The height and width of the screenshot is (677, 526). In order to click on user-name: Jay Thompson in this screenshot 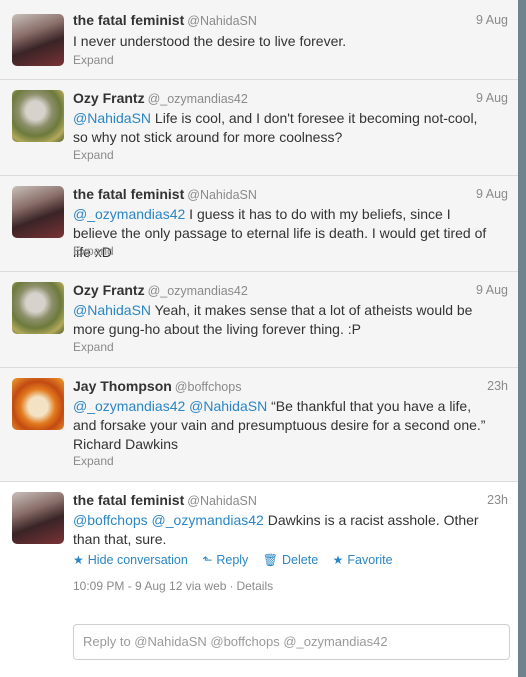, I will do `click(122, 386)`.